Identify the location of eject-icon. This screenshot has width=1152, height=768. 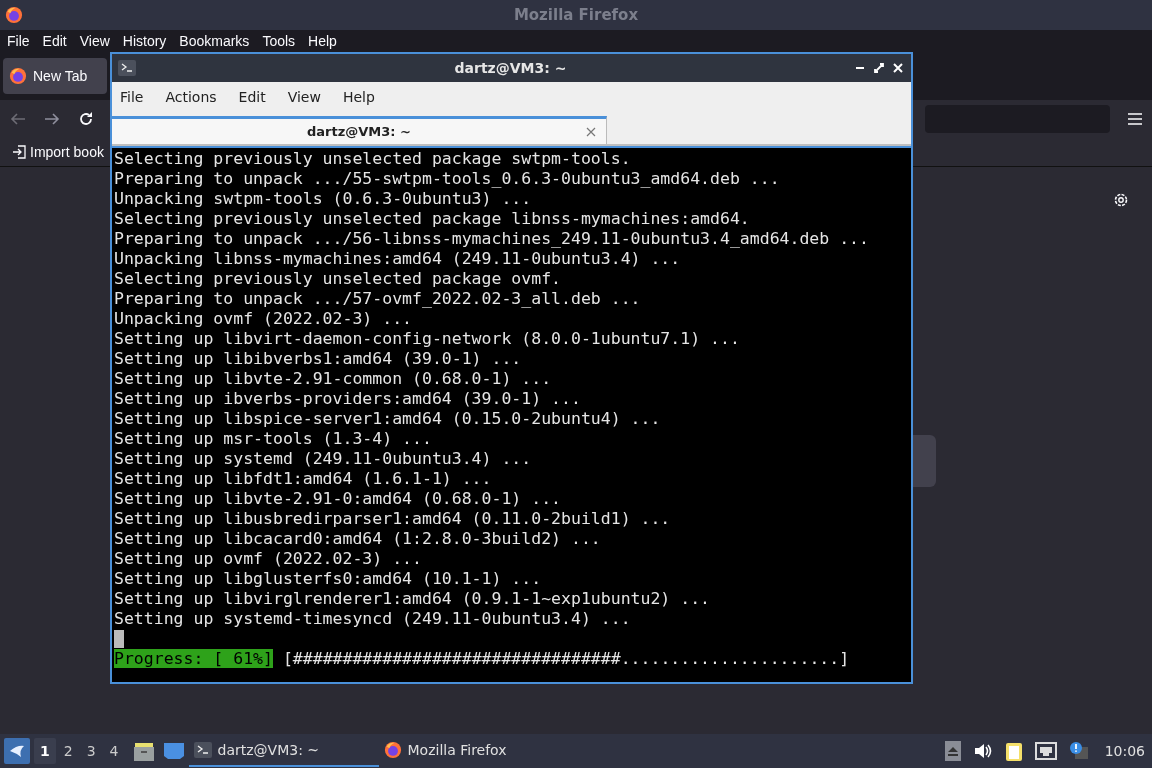
(952, 751).